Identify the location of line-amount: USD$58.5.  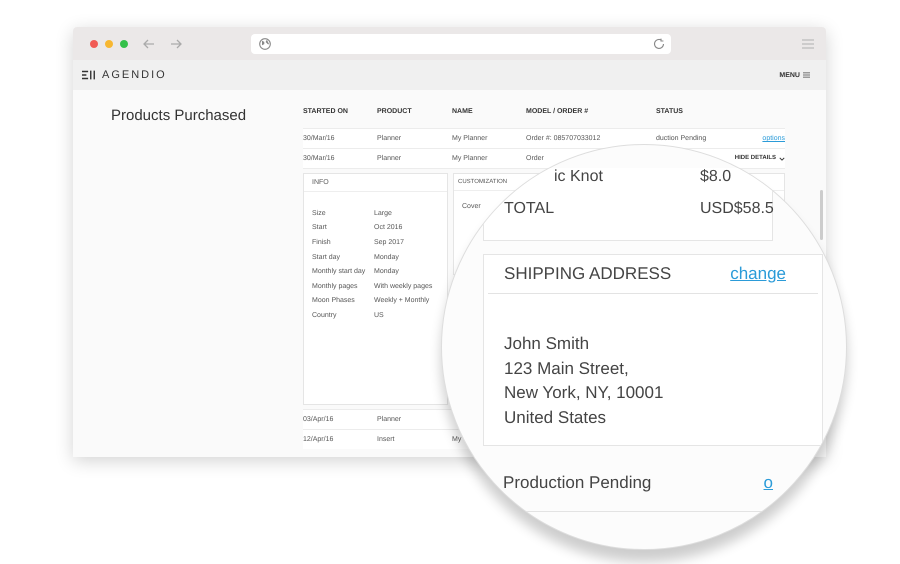
(737, 209).